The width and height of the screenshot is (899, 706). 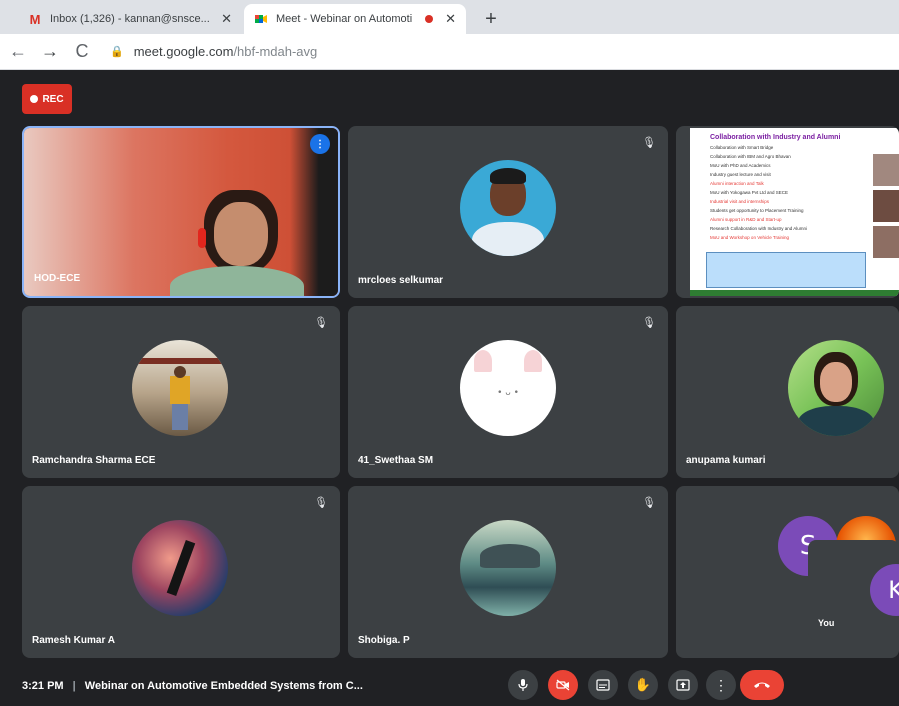 What do you see at coordinates (508, 388) in the screenshot?
I see `avatar: • ᴗ •` at bounding box center [508, 388].